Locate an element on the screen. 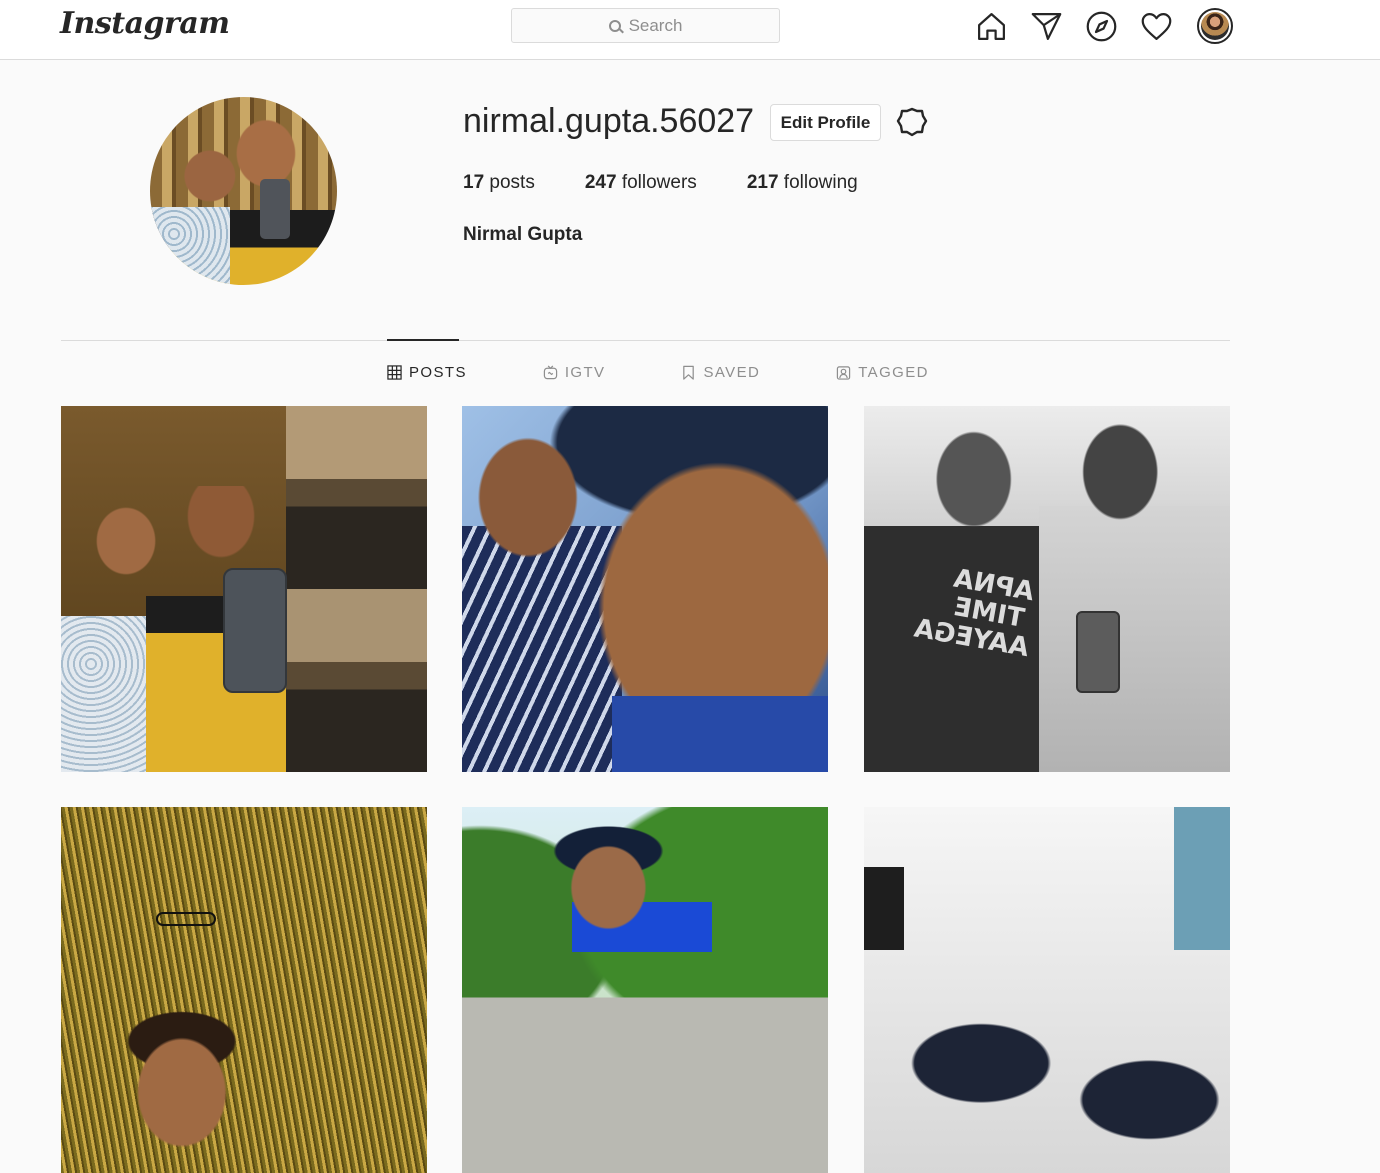 This screenshot has width=1380, height=1173. profile-username: nirmal.gupta.56027 is located at coordinates (609, 121).